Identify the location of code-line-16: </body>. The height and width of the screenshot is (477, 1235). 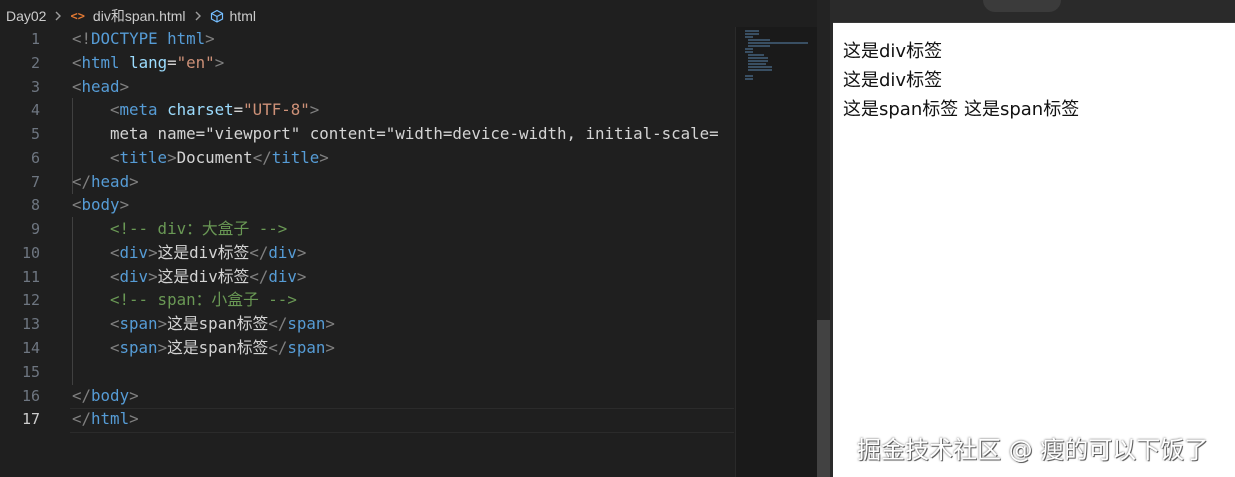
(105, 395).